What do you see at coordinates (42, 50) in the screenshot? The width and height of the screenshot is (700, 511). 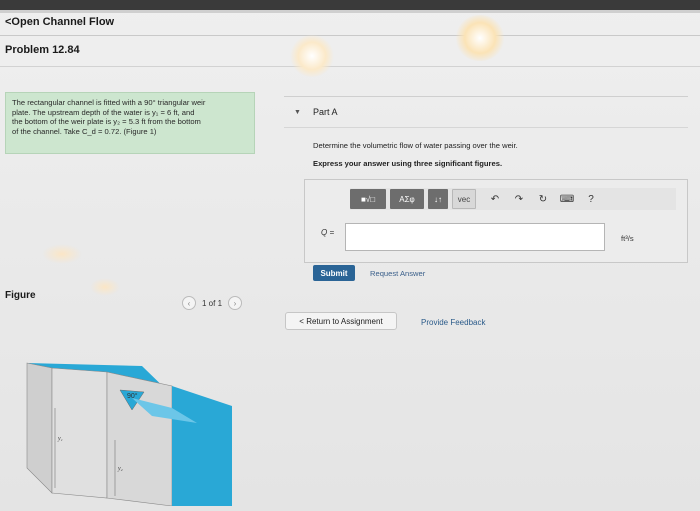 I see `problem-title: Problem 12.84` at bounding box center [42, 50].